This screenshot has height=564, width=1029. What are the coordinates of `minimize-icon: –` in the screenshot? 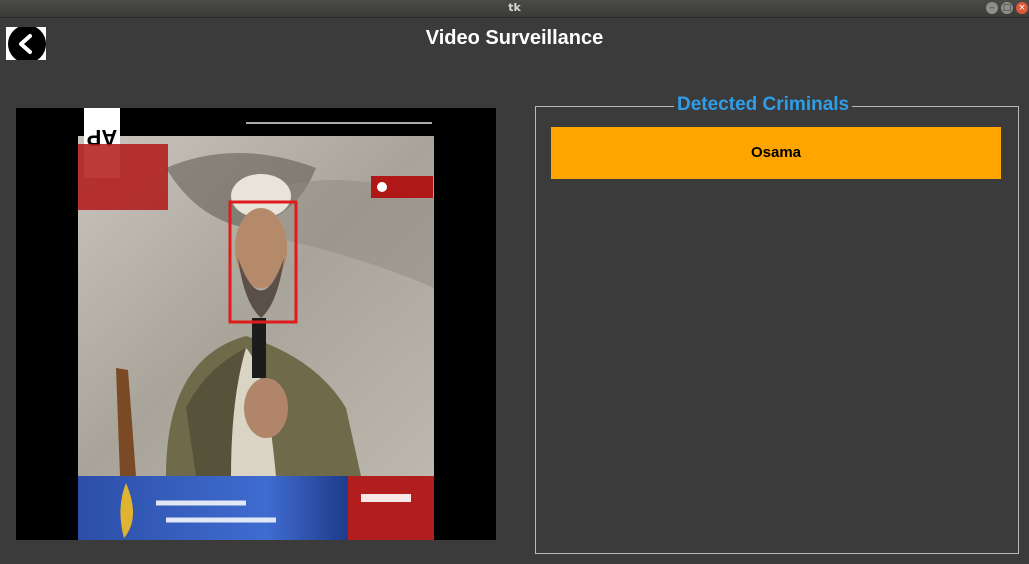 It's located at (992, 8).